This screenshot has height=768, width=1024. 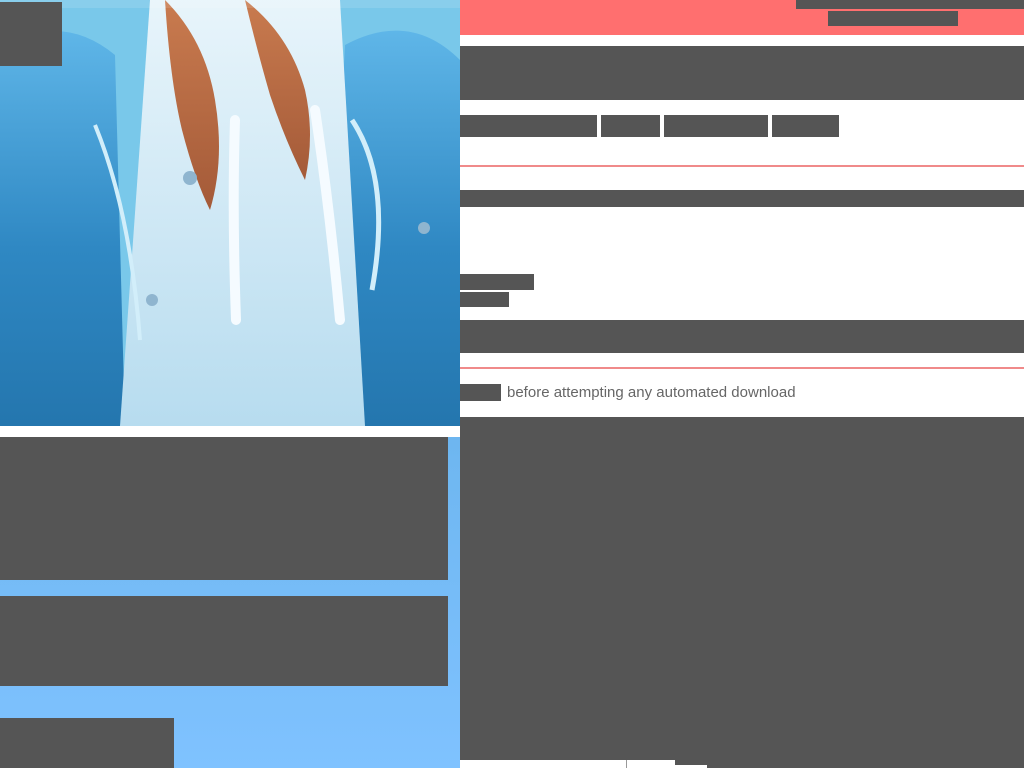 What do you see at coordinates (651, 392) in the screenshot?
I see `notice-text: before attempting any automated download` at bounding box center [651, 392].